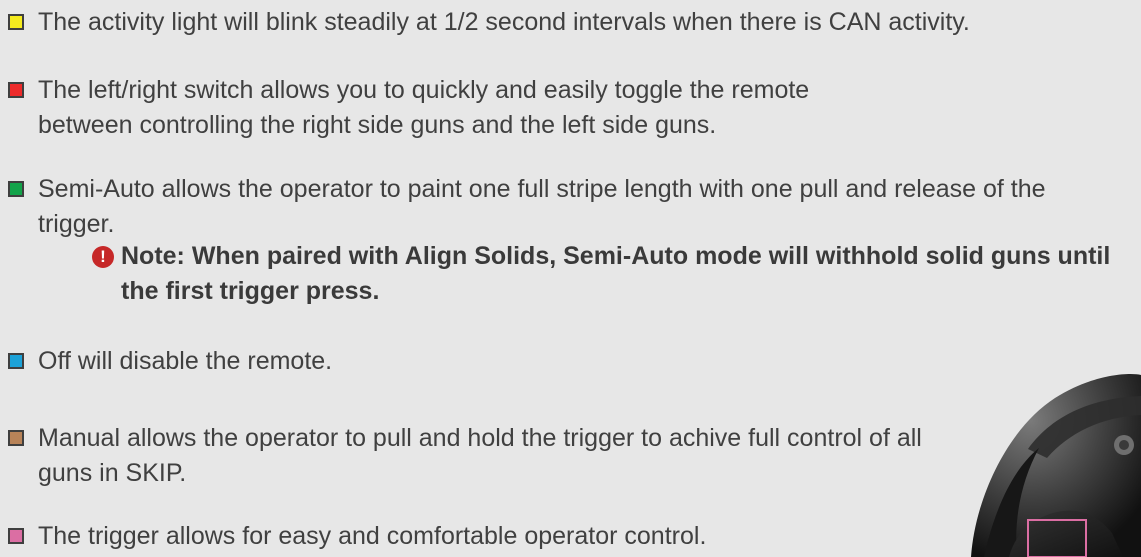 Image resolution: width=1141 pixels, height=557 pixels. What do you see at coordinates (16, 536) in the screenshot?
I see `pink-swatch-icon` at bounding box center [16, 536].